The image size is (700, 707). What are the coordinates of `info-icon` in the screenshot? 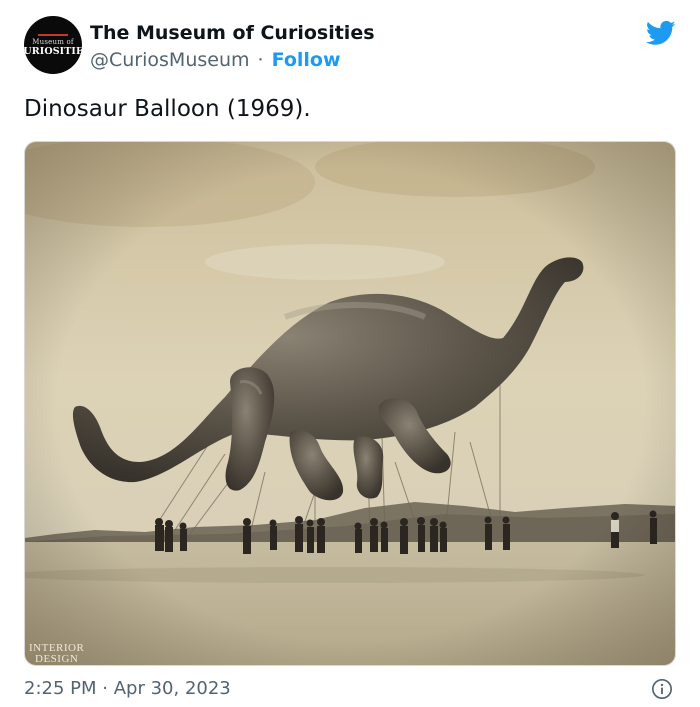 It's located at (662, 689).